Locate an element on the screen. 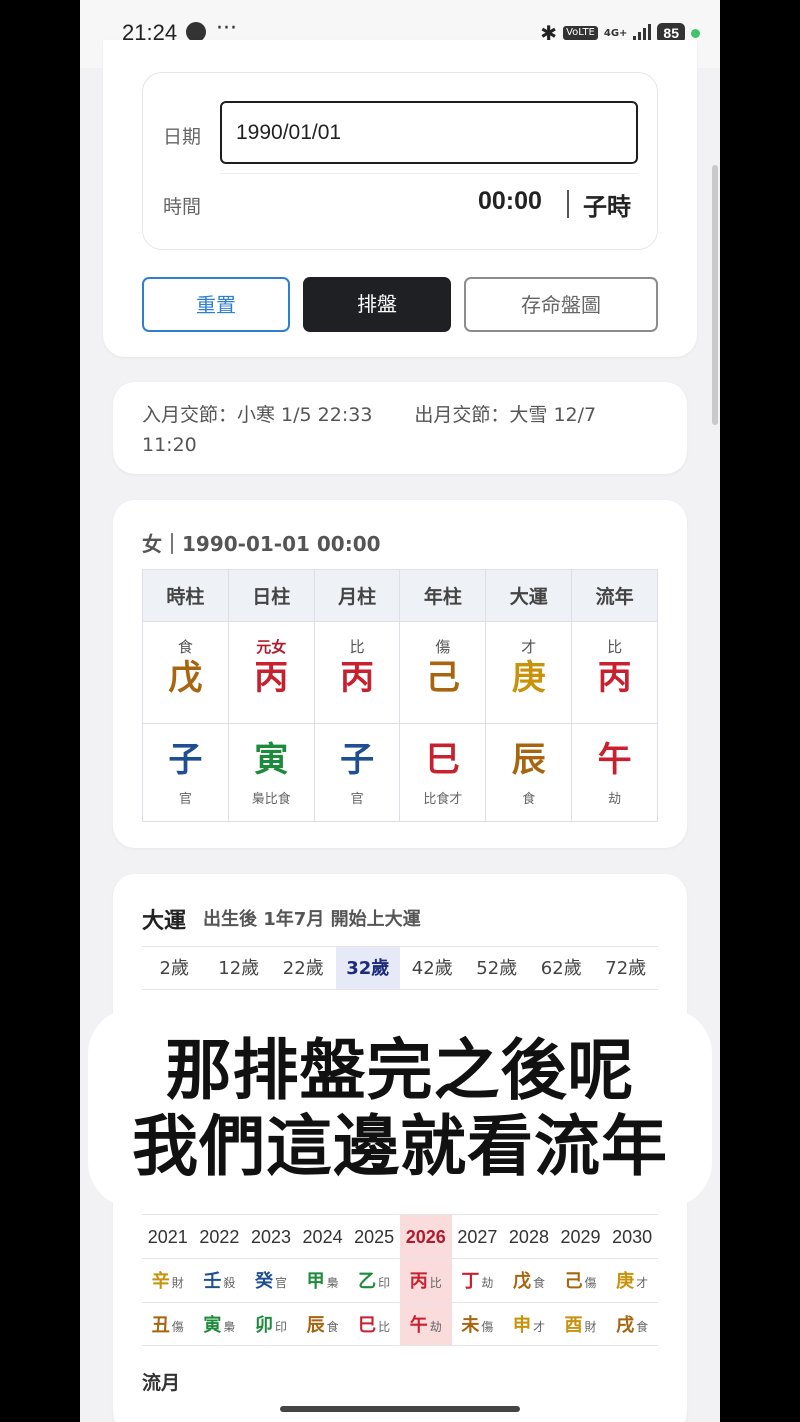  home-indicator is located at coordinates (400, 1409).